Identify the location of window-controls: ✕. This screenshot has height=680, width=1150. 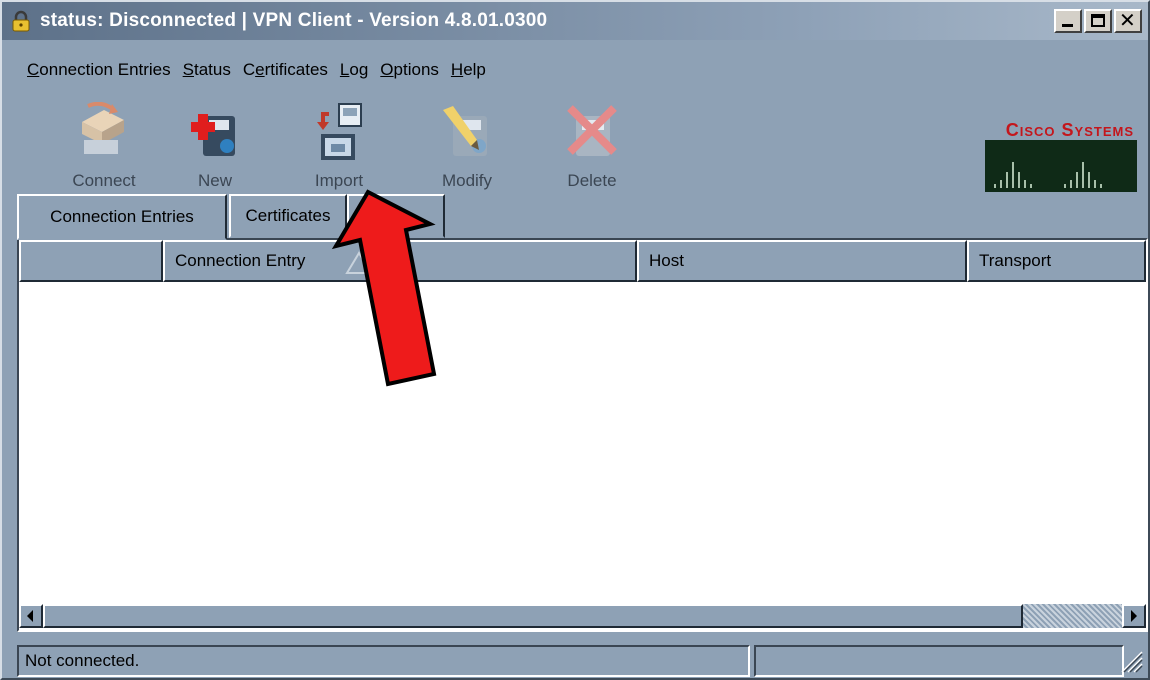
(1098, 20).